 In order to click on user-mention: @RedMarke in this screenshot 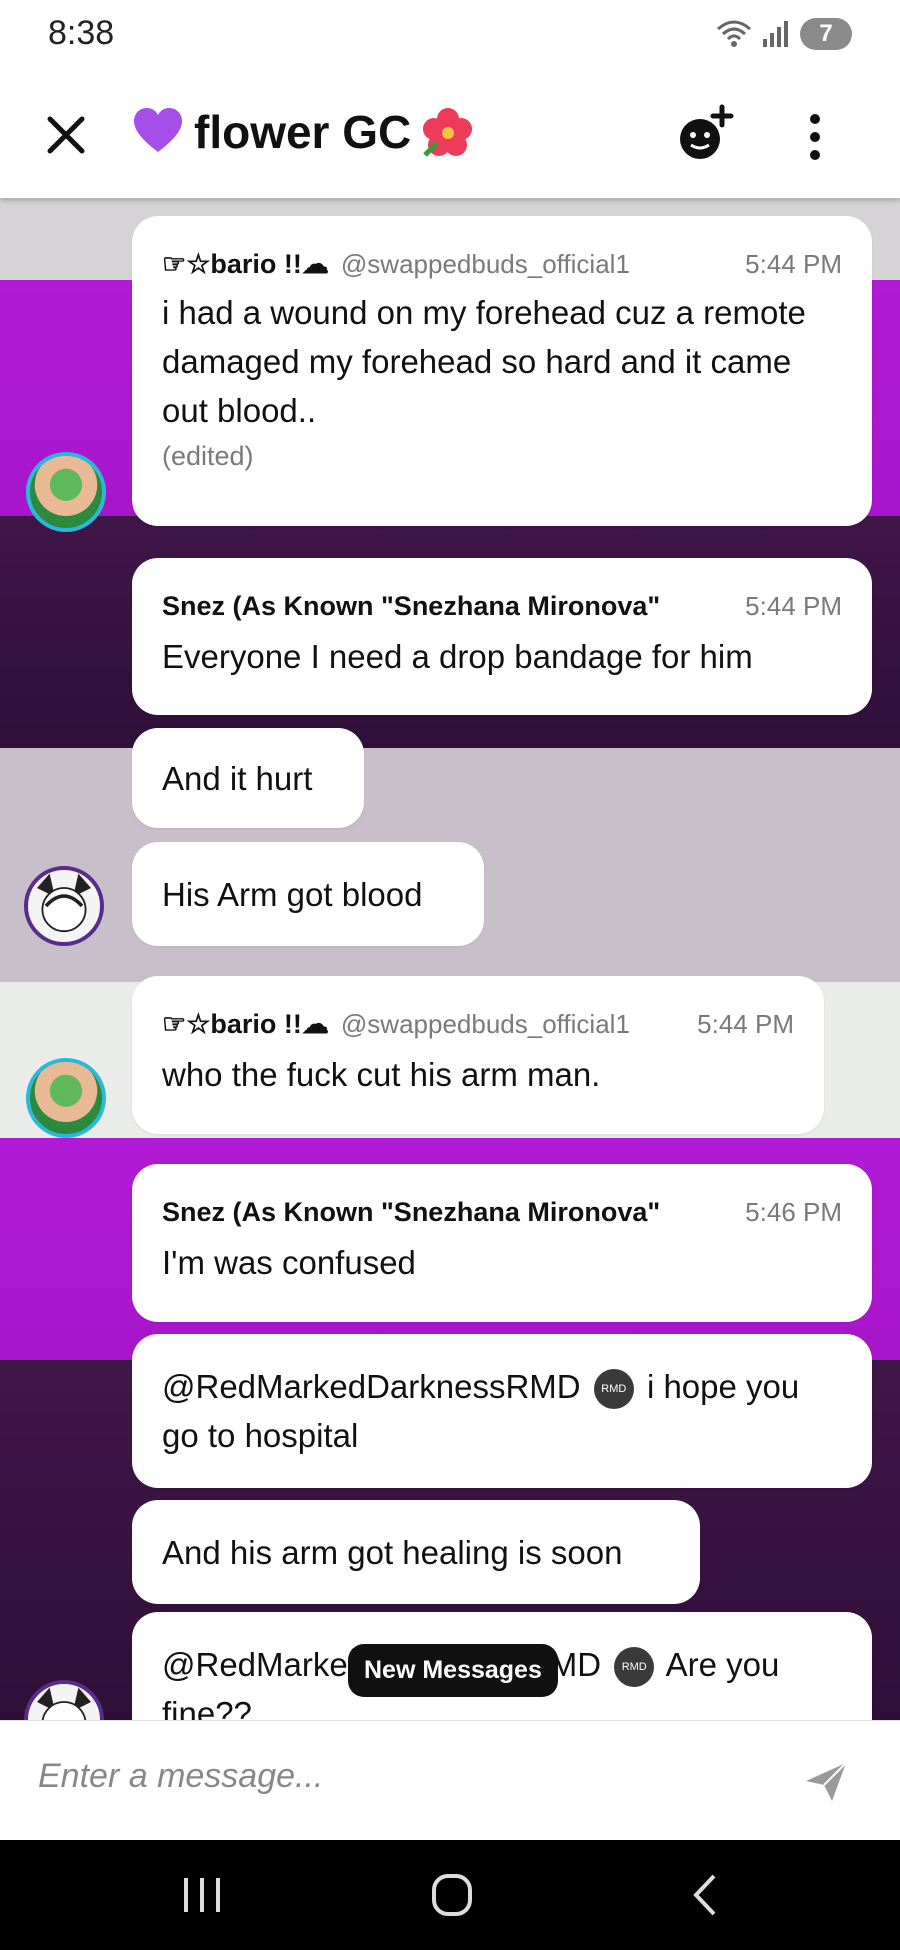, I will do `click(255, 1664)`.